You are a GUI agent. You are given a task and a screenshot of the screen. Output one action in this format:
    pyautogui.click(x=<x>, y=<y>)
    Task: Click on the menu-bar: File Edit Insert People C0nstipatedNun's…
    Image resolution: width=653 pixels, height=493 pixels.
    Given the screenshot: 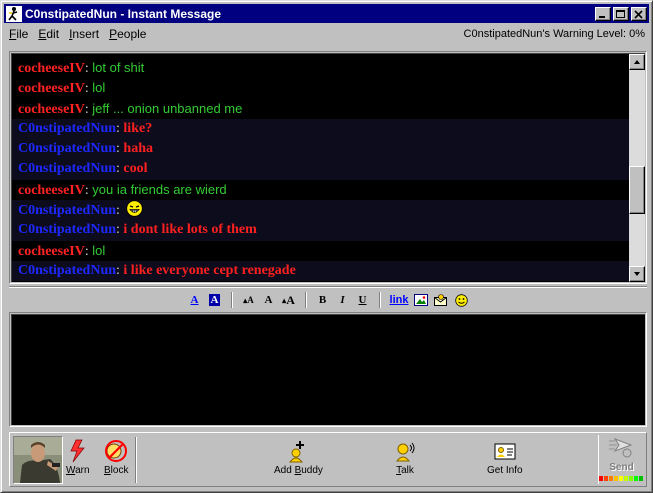 What is the action you would take?
    pyautogui.click(x=326, y=34)
    